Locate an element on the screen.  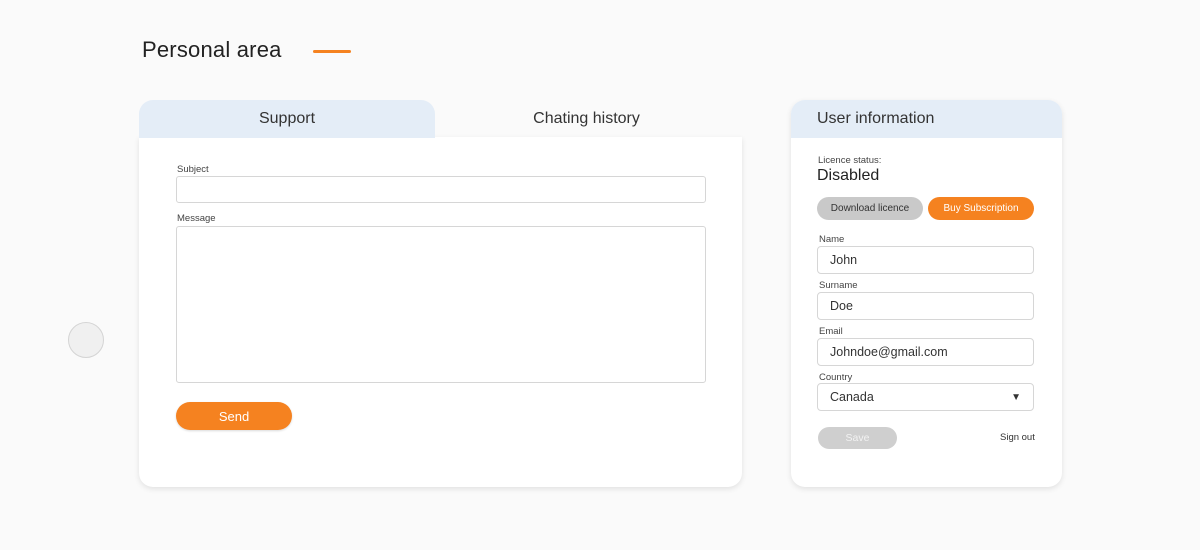
title-accent-line is located at coordinates (332, 51).